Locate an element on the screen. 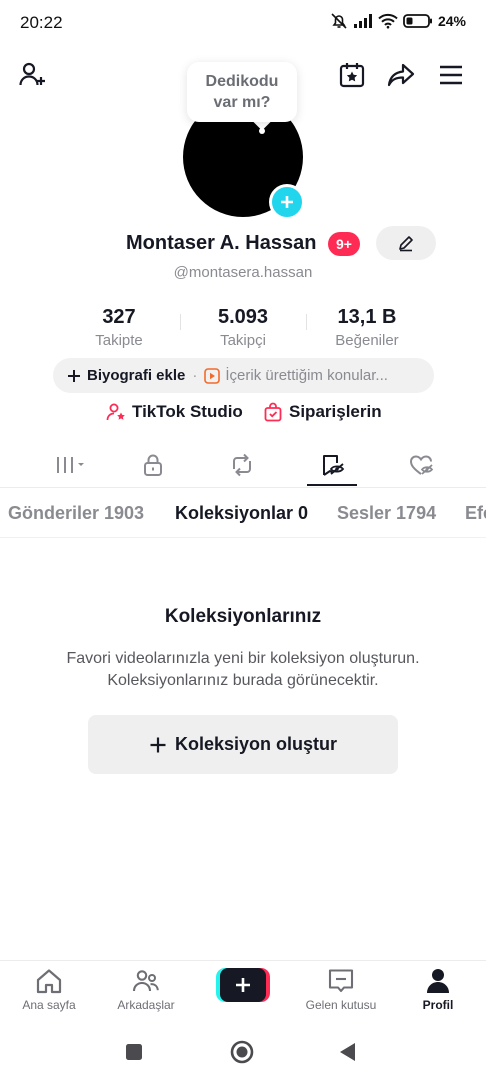 This screenshot has width=486, height=1080. status-icons: 24% is located at coordinates (398, 21).